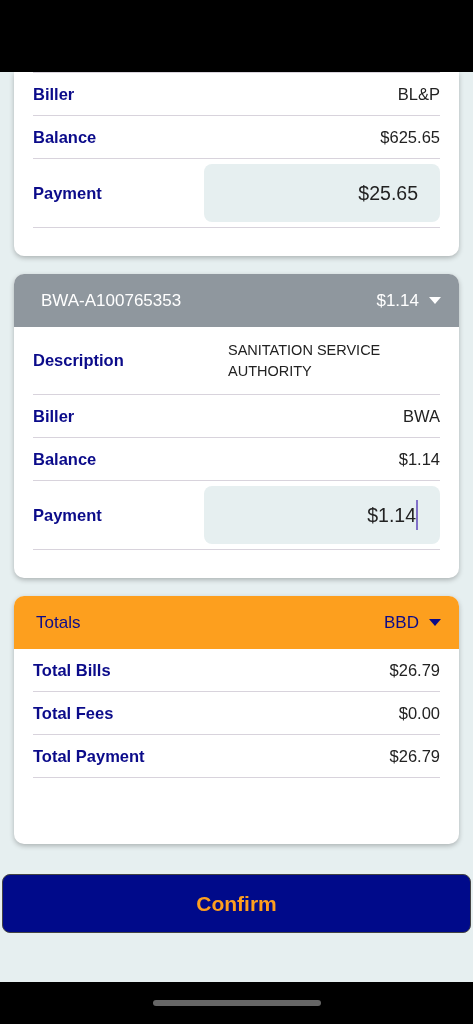 The image size is (473, 1024). I want to click on home-indicator, so click(236, 1003).